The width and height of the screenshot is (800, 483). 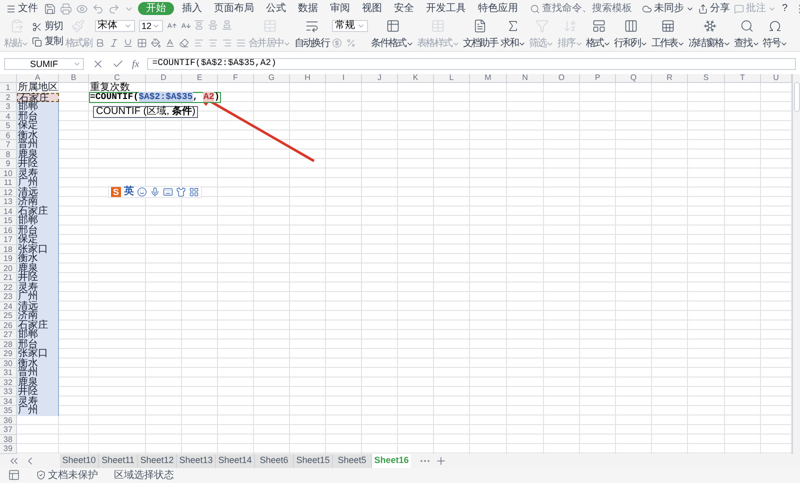 What do you see at coordinates (181, 192) in the screenshot?
I see `shirt-icon` at bounding box center [181, 192].